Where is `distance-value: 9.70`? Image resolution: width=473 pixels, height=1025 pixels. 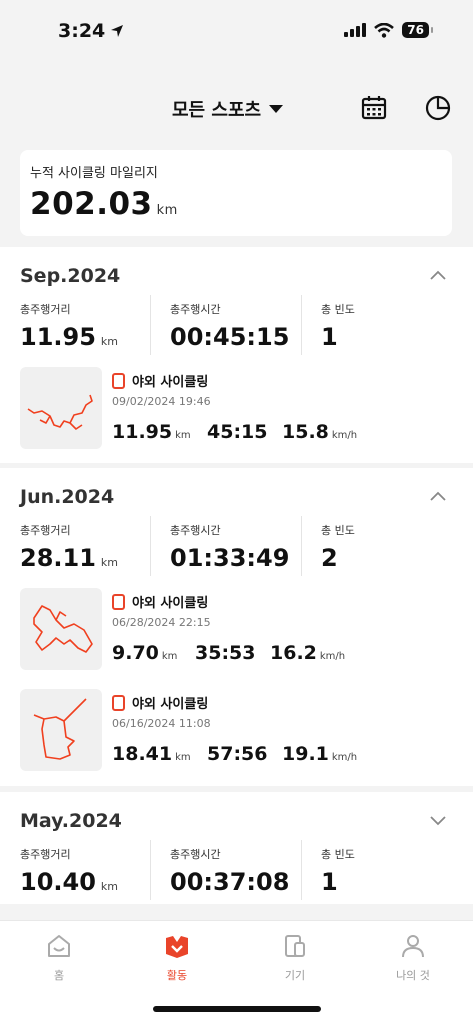
distance-value: 9.70 is located at coordinates (135, 653).